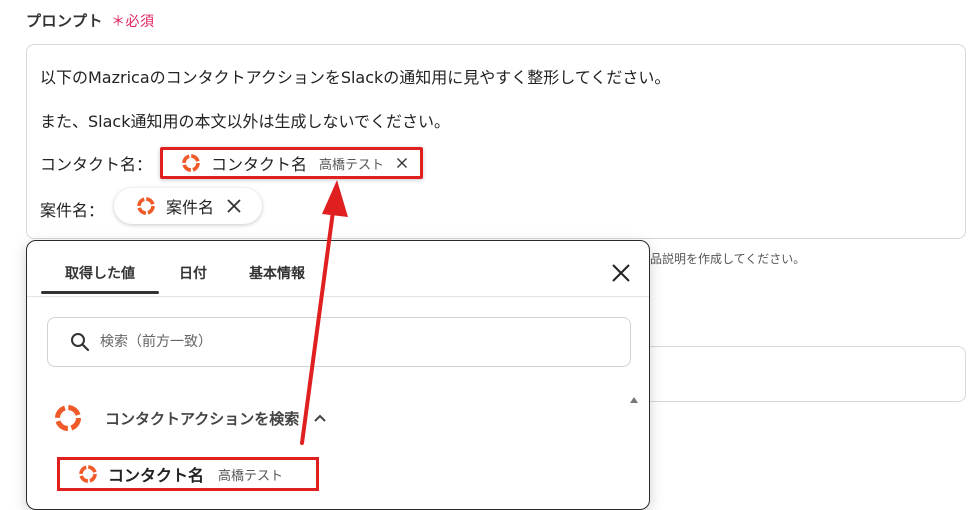  Describe the element at coordinates (634, 400) in the screenshot. I see `scroll-up-icon` at that location.